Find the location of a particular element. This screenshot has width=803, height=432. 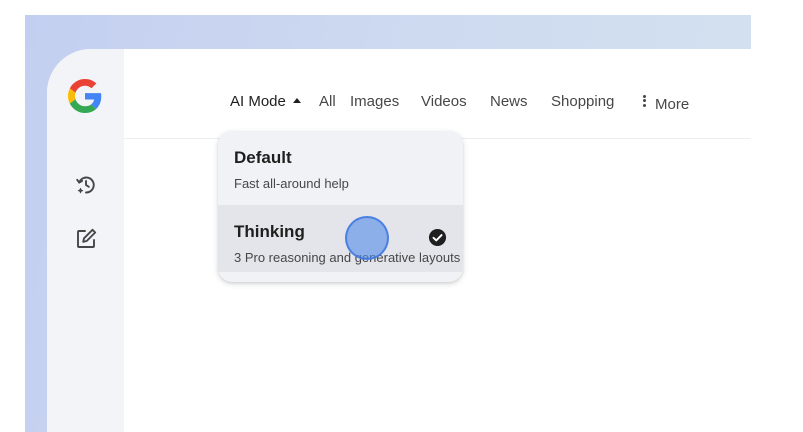

history-button is located at coordinates (86, 187).